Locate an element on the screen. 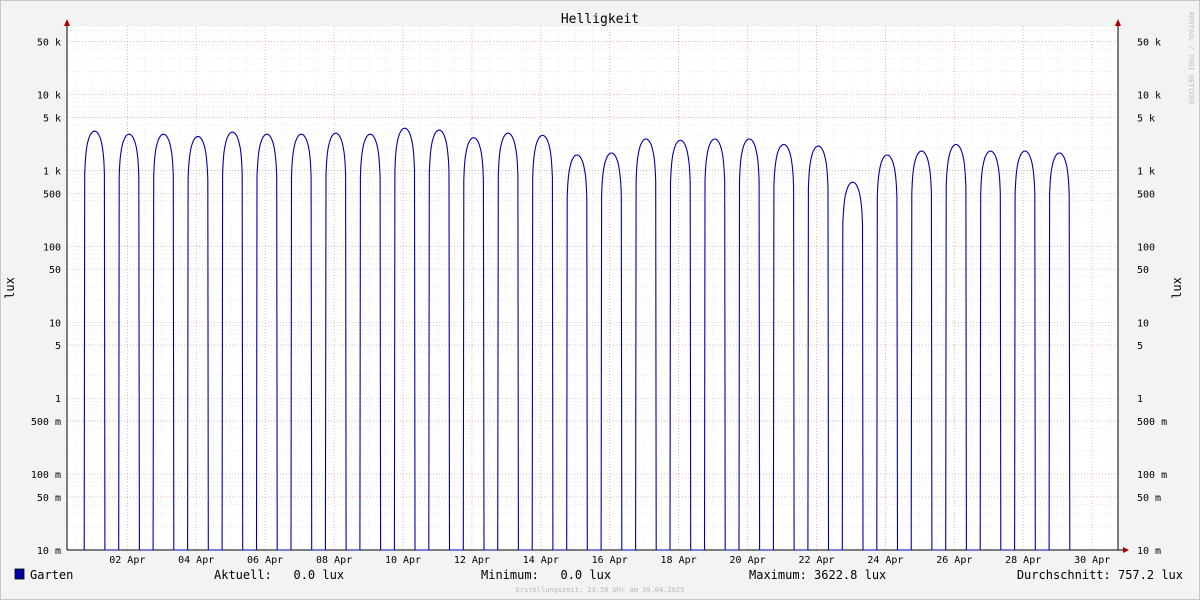 The height and width of the screenshot is (600, 1200). y-tick-label-right: 1 k is located at coordinates (1146, 172).